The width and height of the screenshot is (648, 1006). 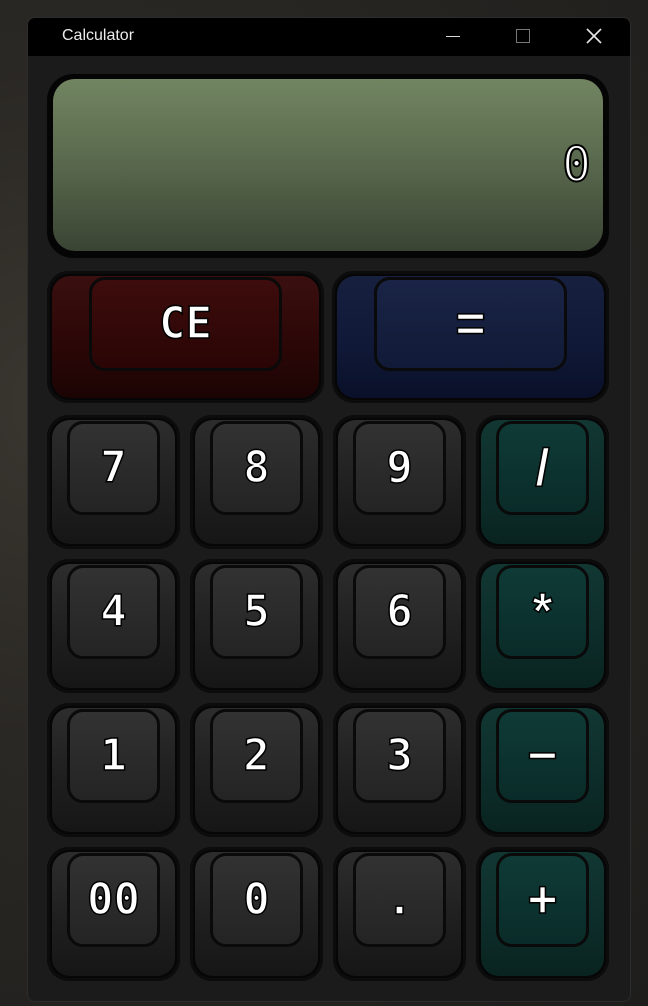 I want to click on add-button: +, so click(x=542, y=914).